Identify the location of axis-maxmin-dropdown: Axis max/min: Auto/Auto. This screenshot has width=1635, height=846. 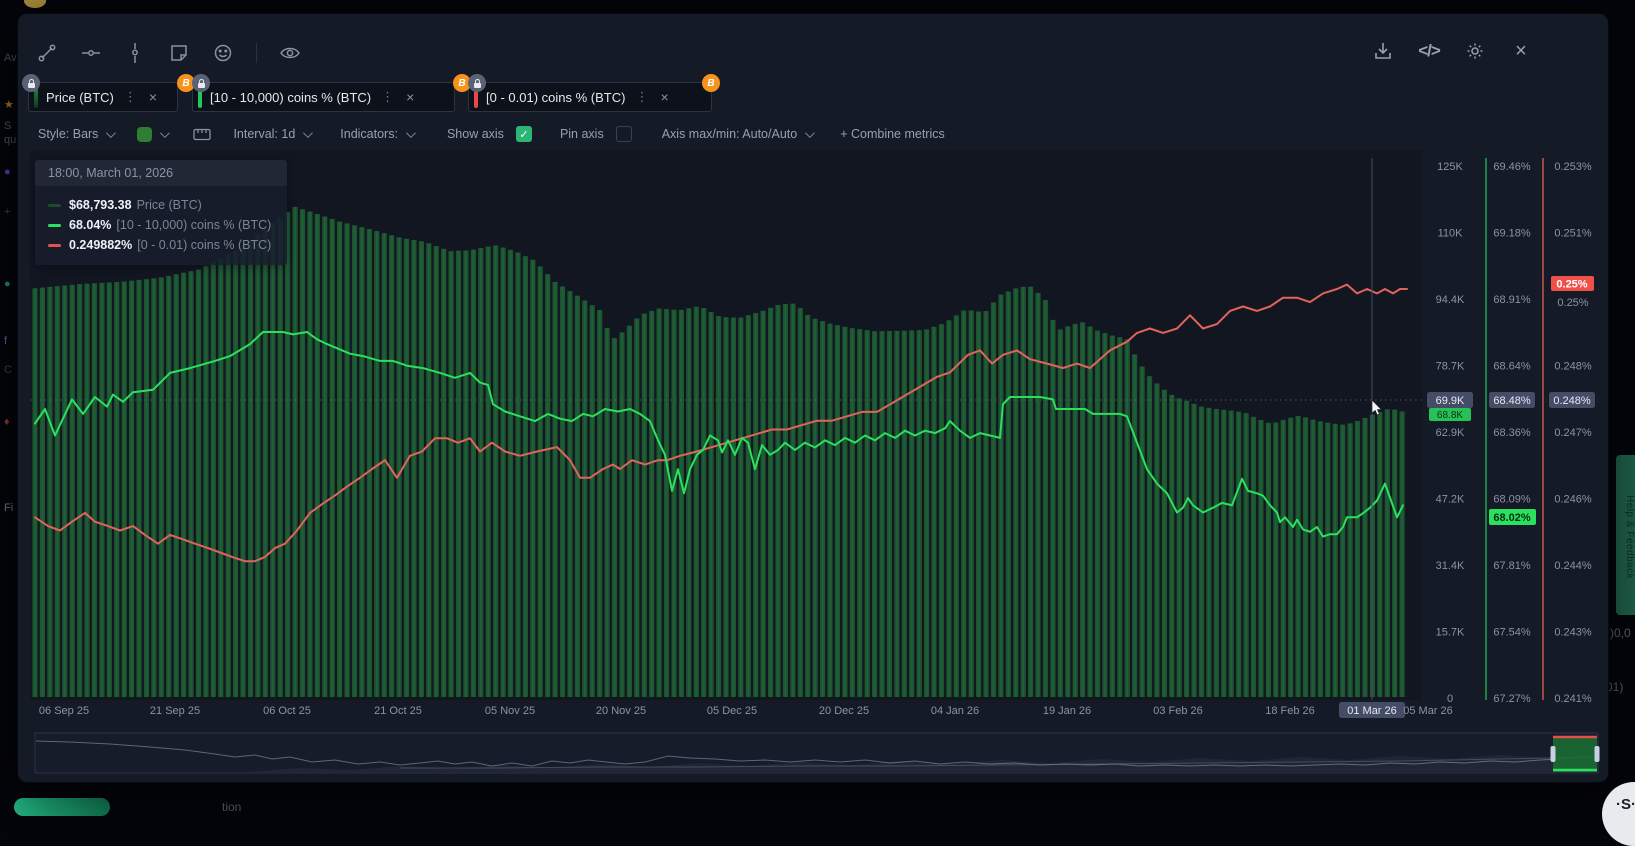
(738, 134).